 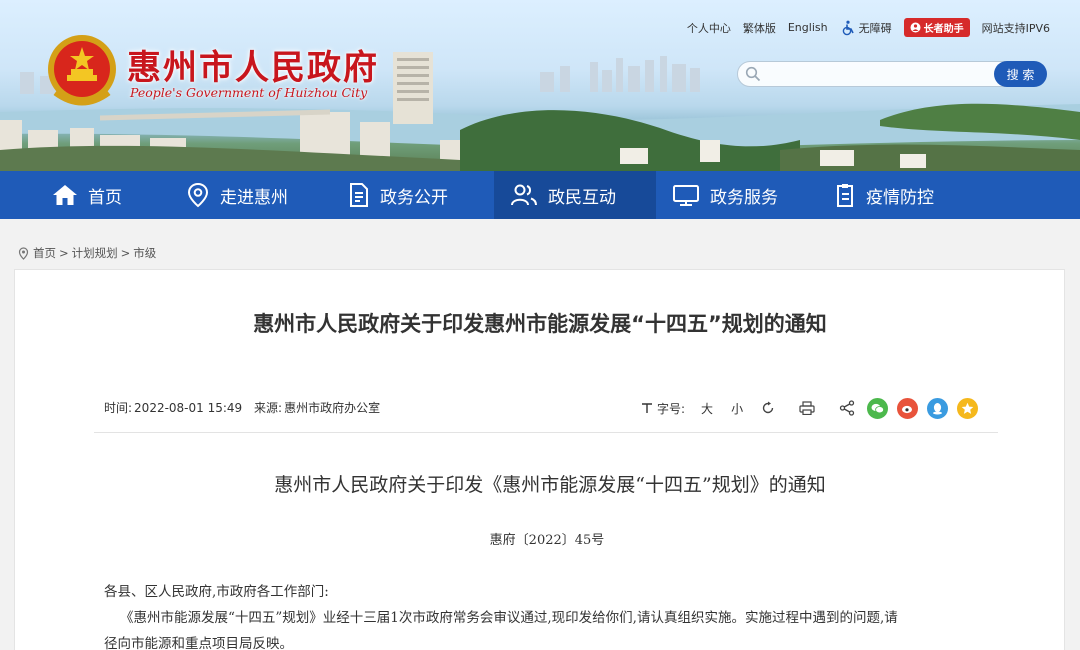 I want to click on ipv6-support-text: 网站支持IPV6, so click(x=1015, y=28).